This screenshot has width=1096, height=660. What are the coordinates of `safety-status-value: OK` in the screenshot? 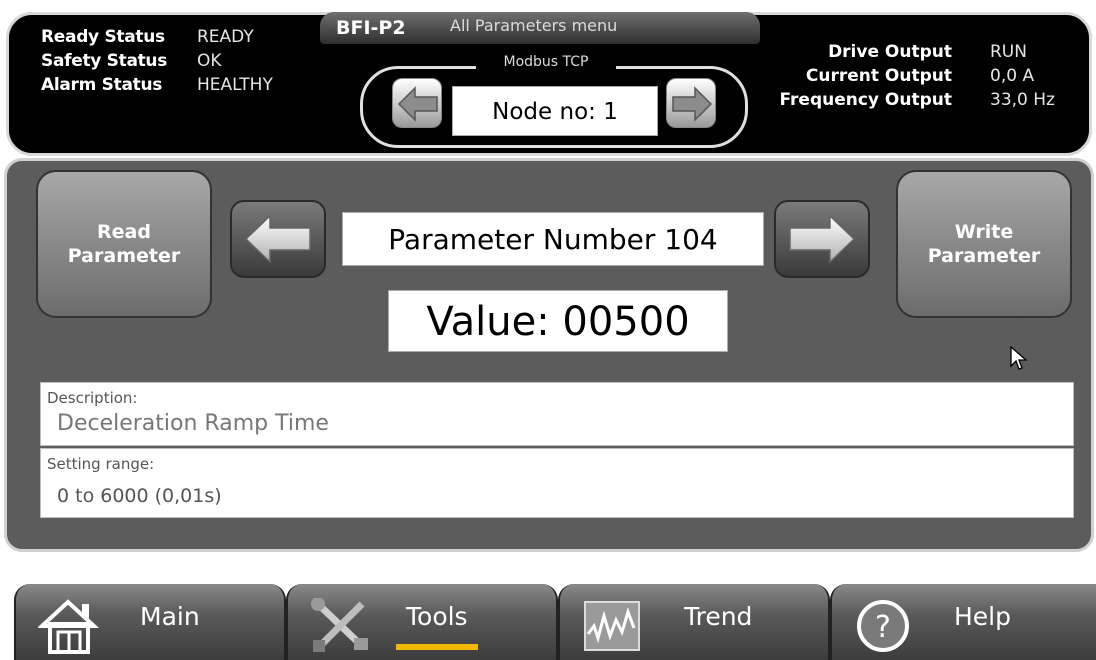 It's located at (209, 61).